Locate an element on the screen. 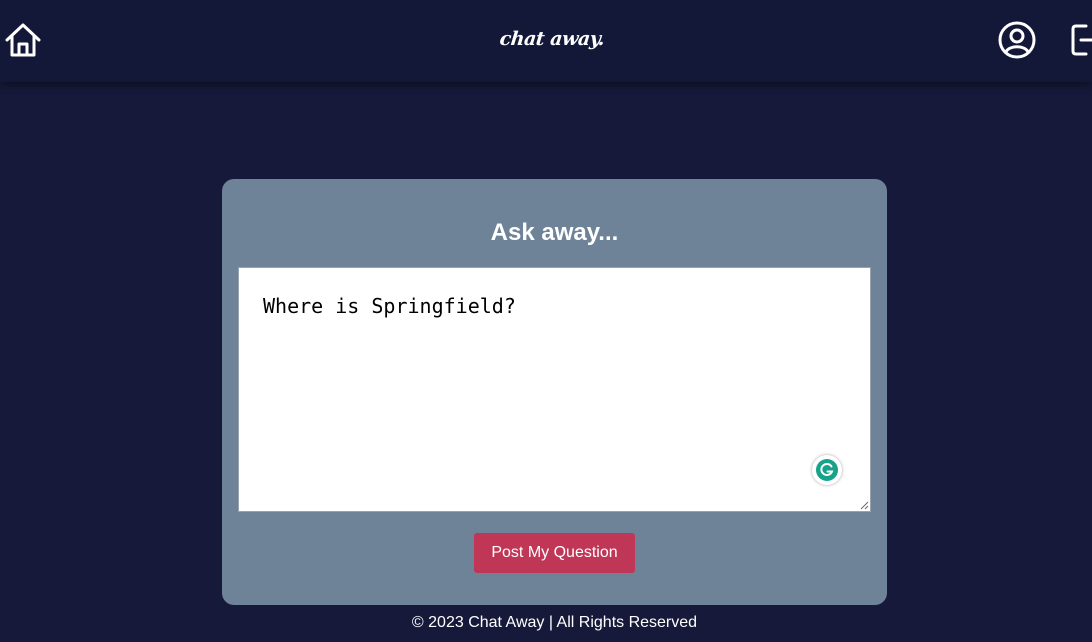 This screenshot has height=642, width=1092. grammarly-icon is located at coordinates (827, 470).